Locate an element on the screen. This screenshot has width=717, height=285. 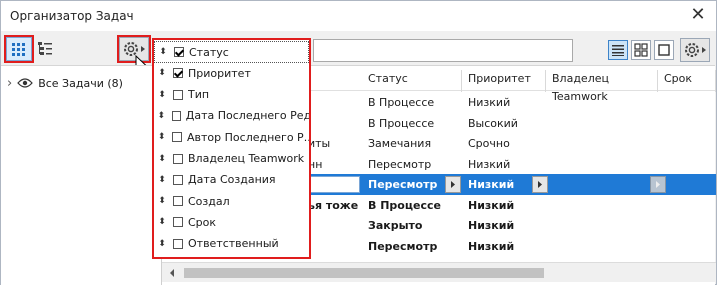
grid-view-icon is located at coordinates (641, 50).